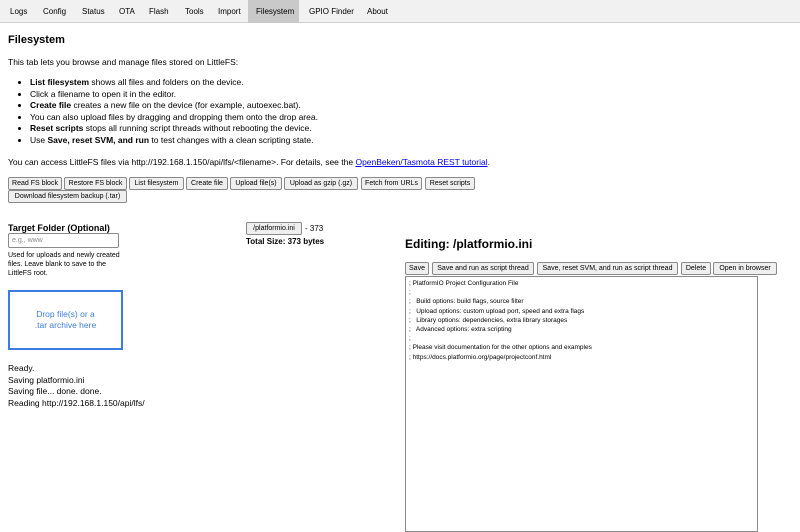 The image size is (800, 532). Describe the element at coordinates (54, 11) in the screenshot. I see `tab-config: Config` at that location.